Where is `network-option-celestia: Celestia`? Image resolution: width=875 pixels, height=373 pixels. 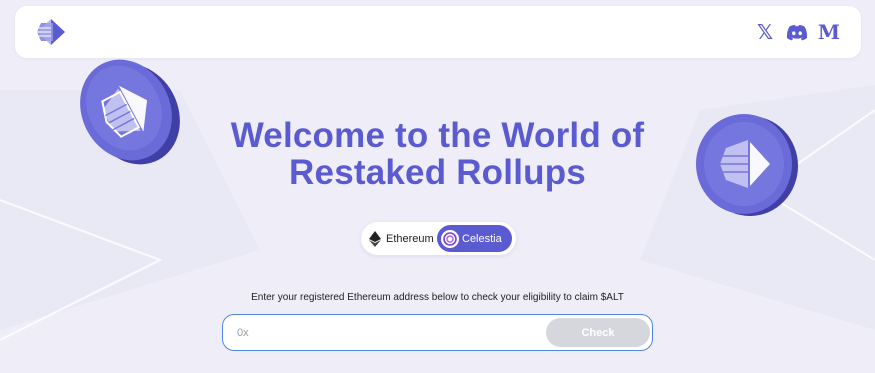
network-option-celestia: Celestia is located at coordinates (474, 238).